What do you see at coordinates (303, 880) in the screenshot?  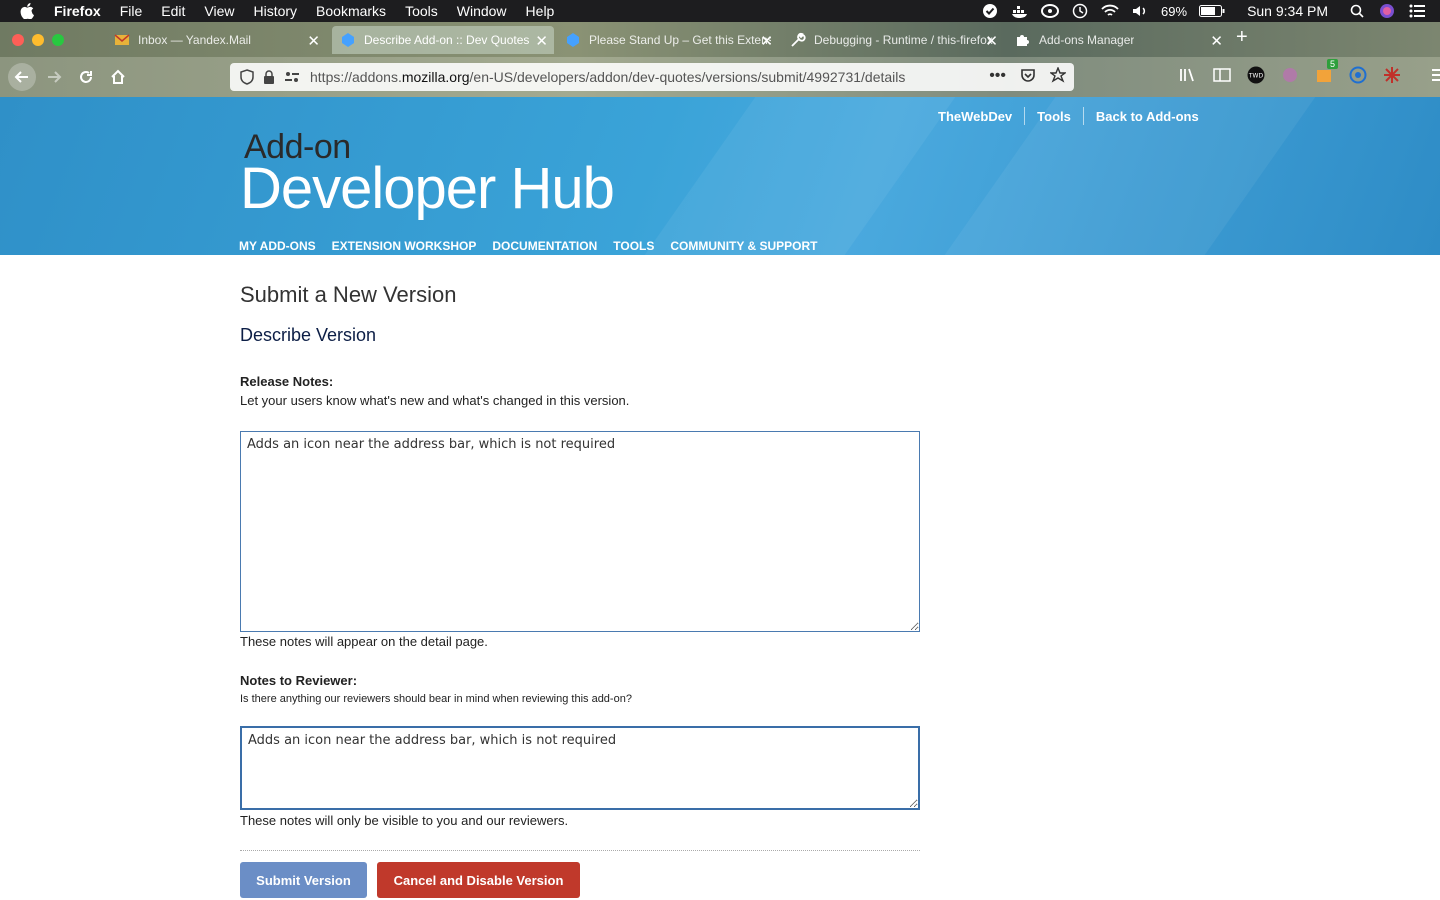 I see `submit-version-button: Submit Version` at bounding box center [303, 880].